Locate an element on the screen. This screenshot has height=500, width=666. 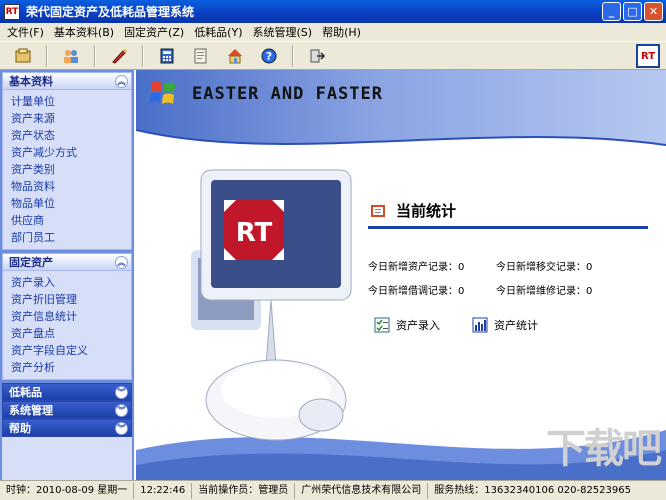
windows-logo-icon is located at coordinates (162, 92).